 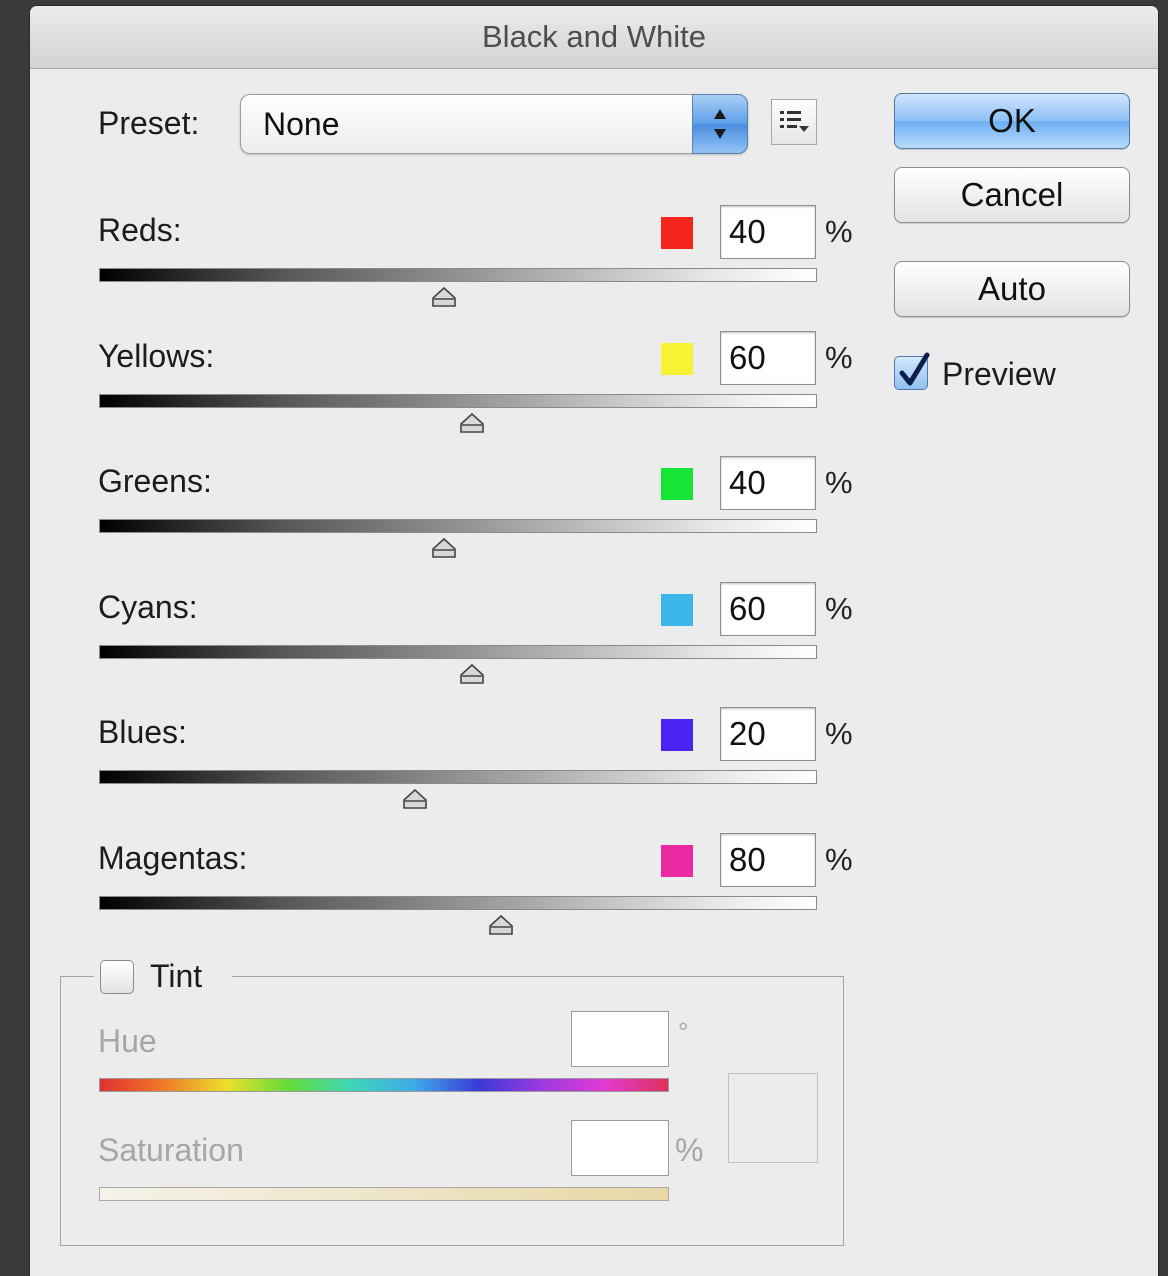 I want to click on preview-label: Preview, so click(x=999, y=374).